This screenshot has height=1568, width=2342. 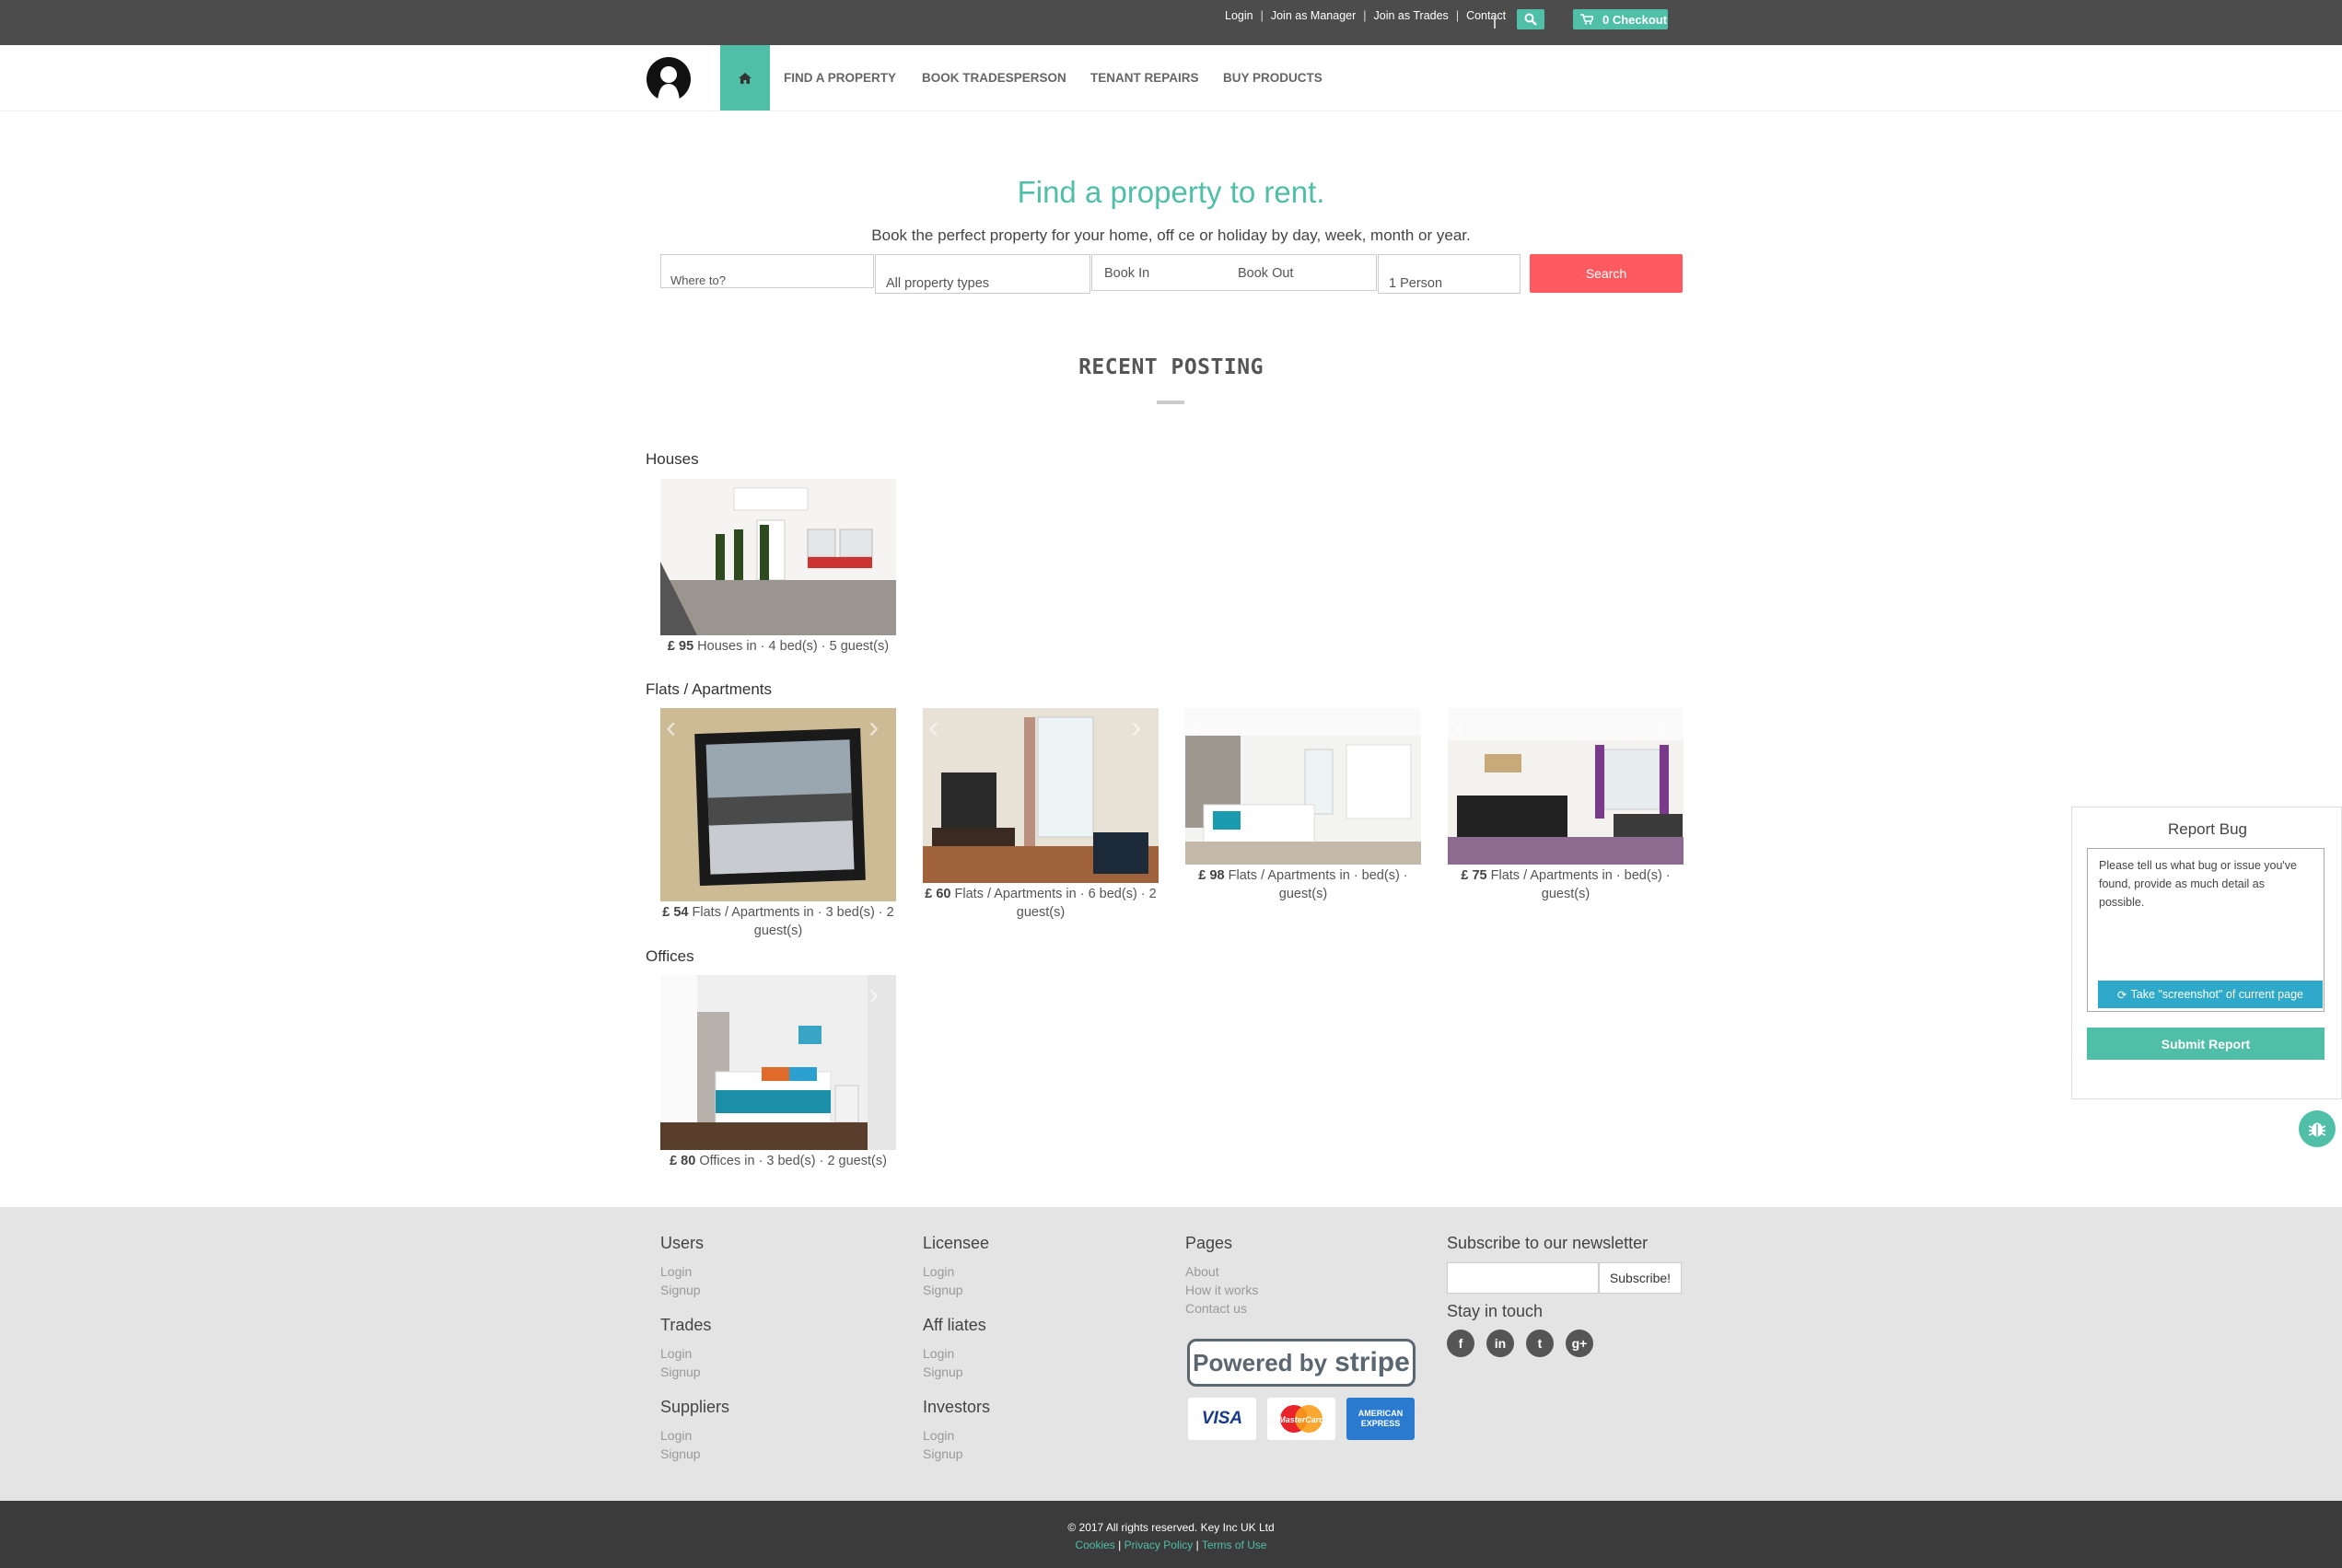 What do you see at coordinates (1500, 1343) in the screenshot?
I see `linkedin-icon: in` at bounding box center [1500, 1343].